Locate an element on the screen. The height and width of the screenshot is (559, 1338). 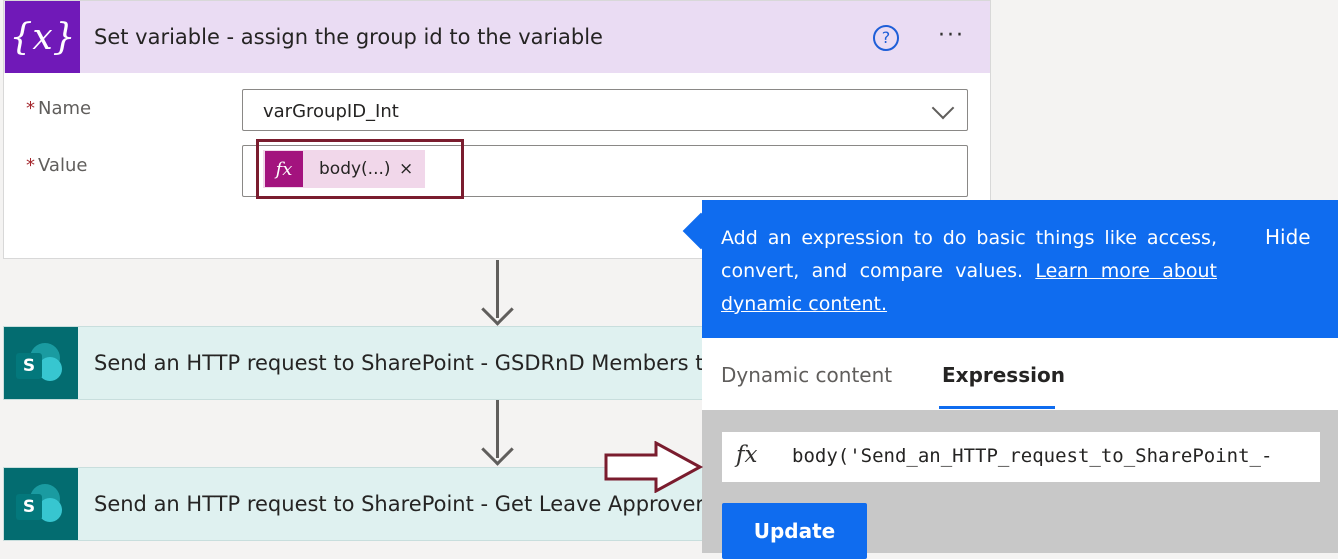
variable-icon: {x} is located at coordinates (42, 37).